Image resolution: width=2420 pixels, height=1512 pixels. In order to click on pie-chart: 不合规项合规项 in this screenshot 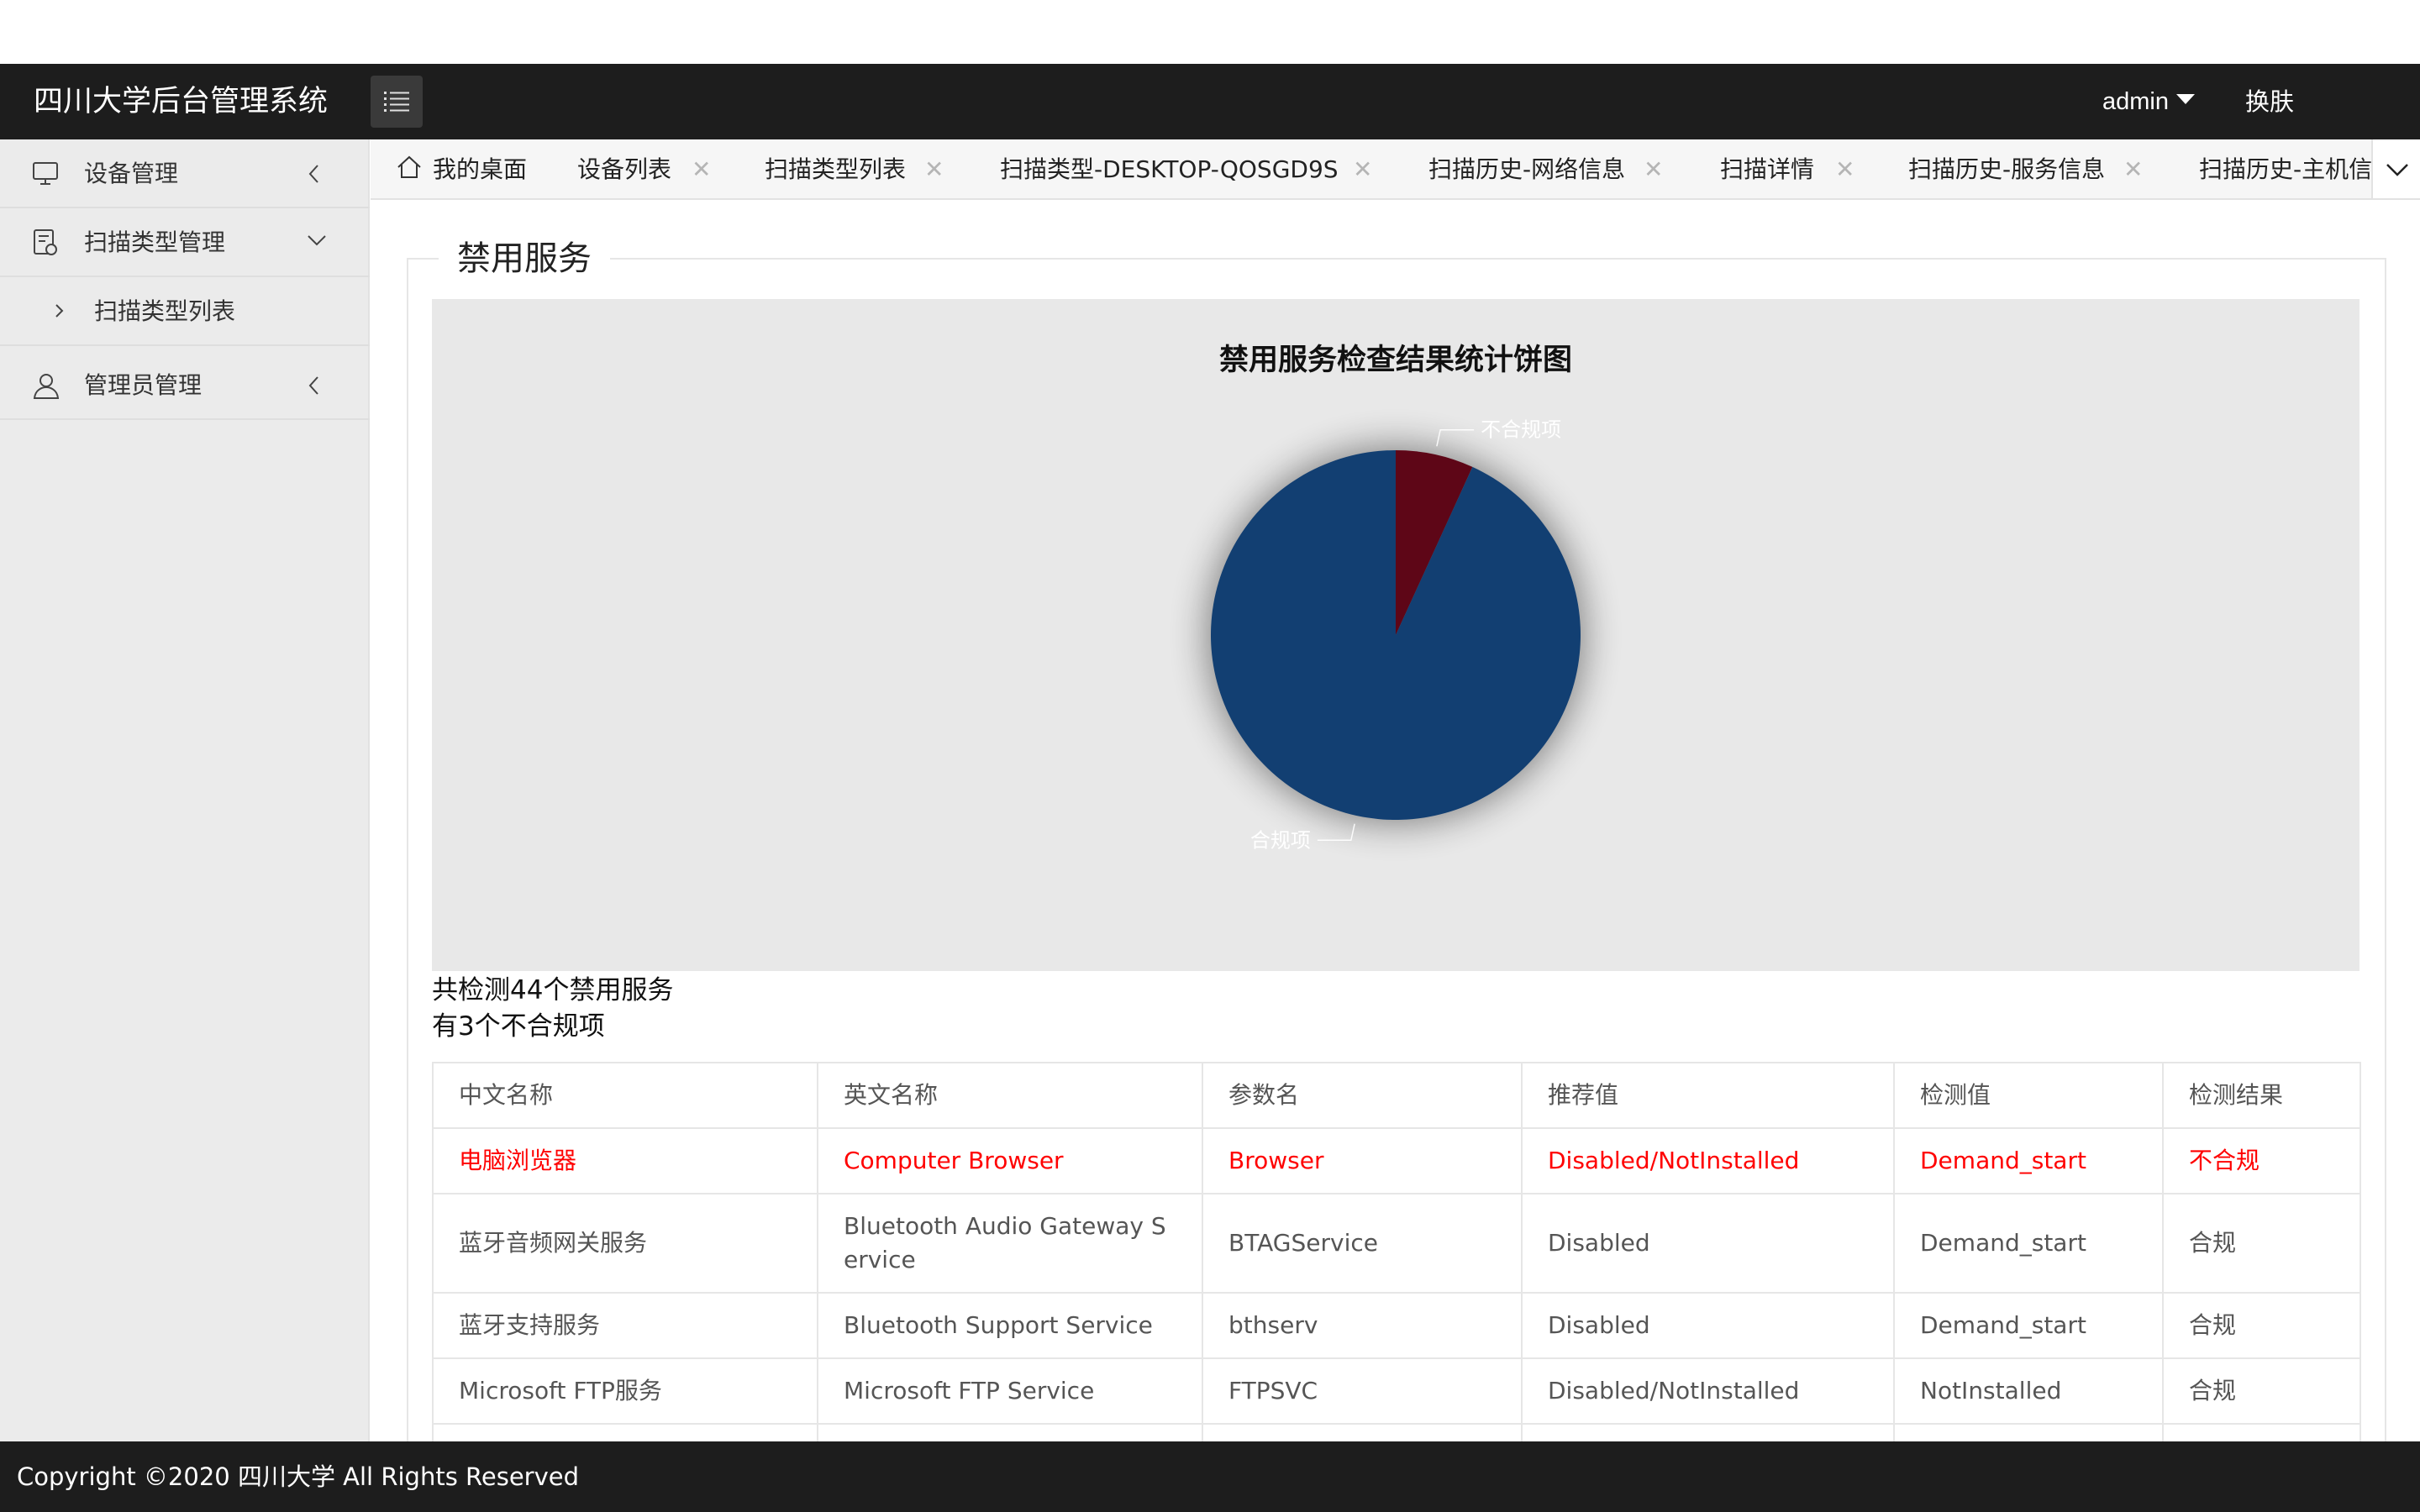, I will do `click(1395, 635)`.